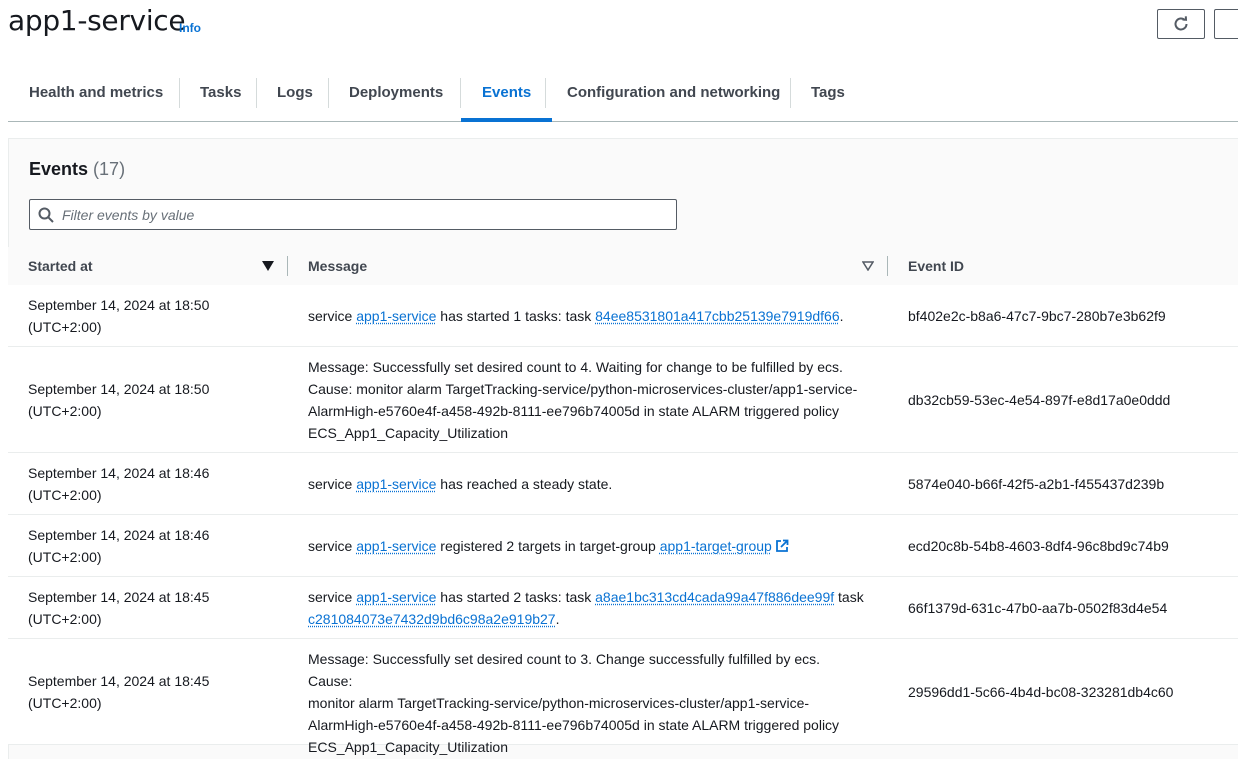 This screenshot has height=759, width=1238. I want to click on events-title: Events, so click(58, 169).